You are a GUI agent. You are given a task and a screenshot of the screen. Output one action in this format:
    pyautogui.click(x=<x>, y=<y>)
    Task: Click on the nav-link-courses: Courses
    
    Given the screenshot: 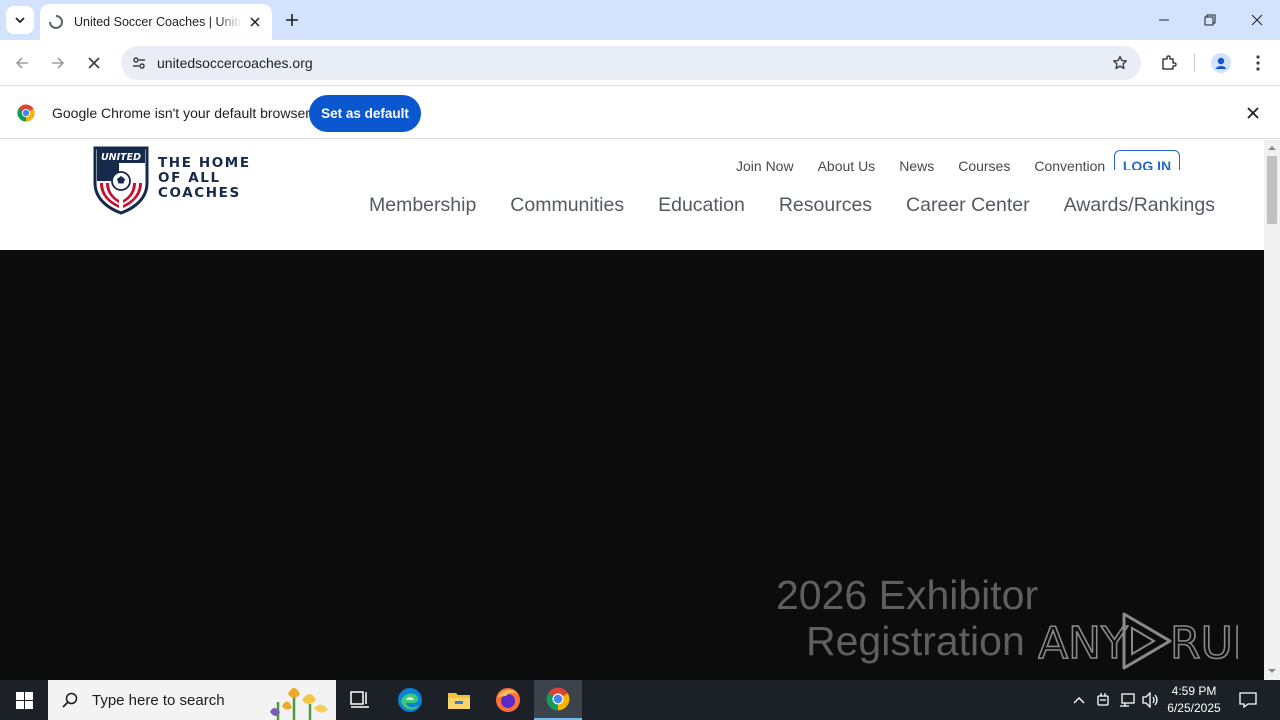 What is the action you would take?
    pyautogui.click(x=984, y=161)
    